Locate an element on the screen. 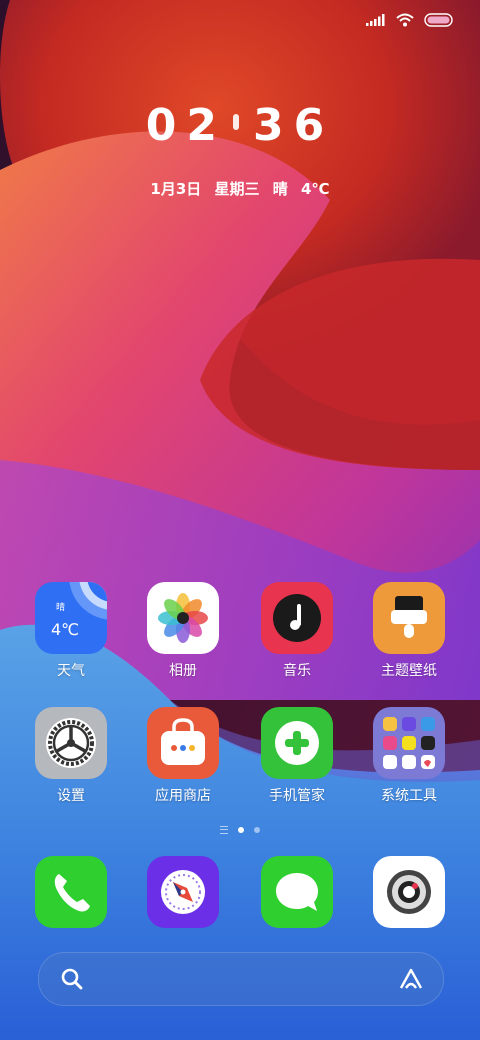 This screenshot has height=1040, width=480. app-phone-manager: 手机管家 is located at coordinates (297, 756).